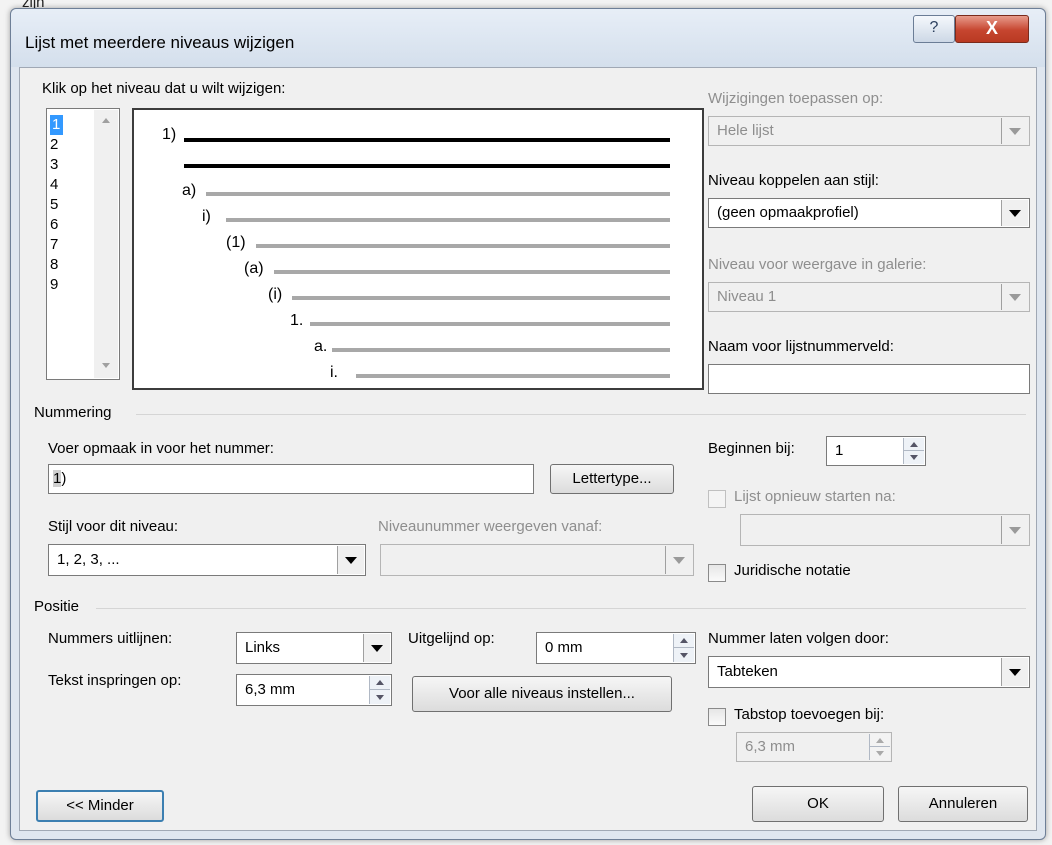 The width and height of the screenshot is (1052, 845). I want to click on level-item-5: 5, so click(54, 205).